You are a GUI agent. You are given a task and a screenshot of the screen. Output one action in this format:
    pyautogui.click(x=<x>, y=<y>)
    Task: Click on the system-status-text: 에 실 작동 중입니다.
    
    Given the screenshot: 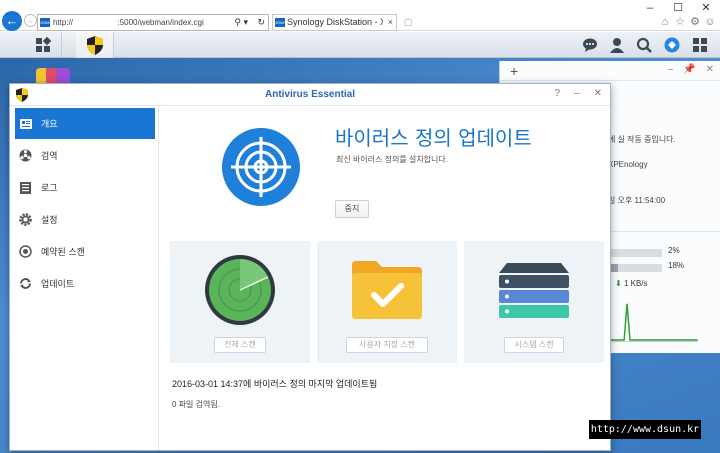 What is the action you would take?
    pyautogui.click(x=642, y=139)
    